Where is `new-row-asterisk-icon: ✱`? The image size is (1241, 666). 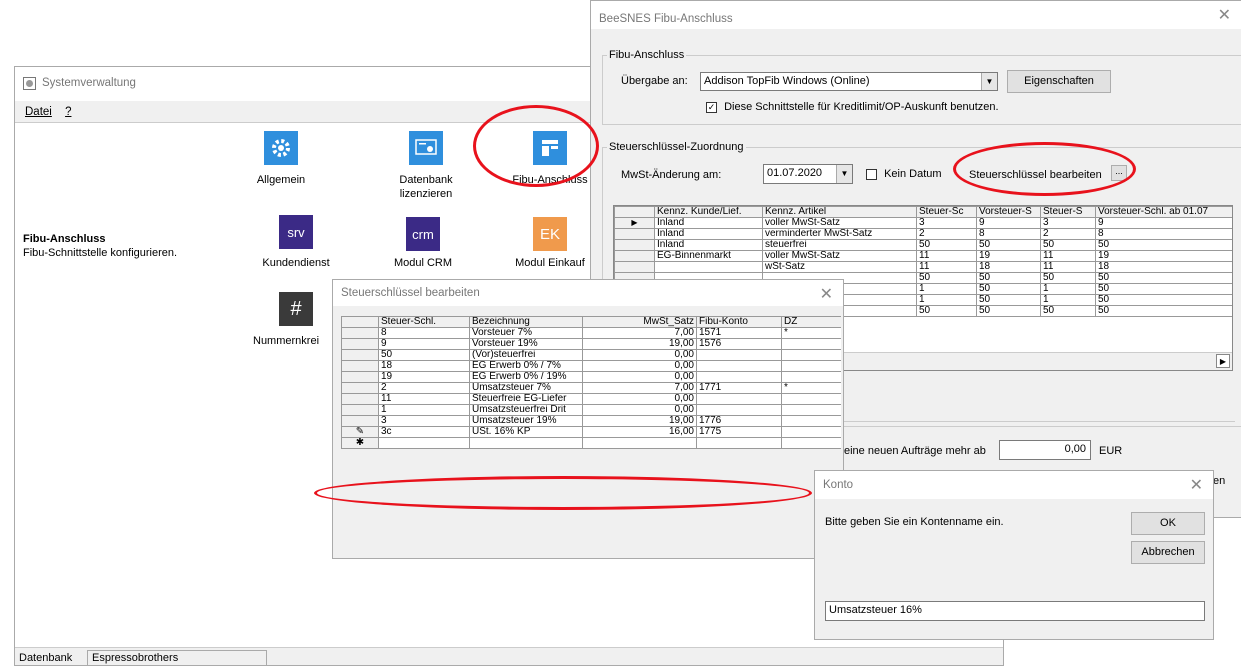 new-row-asterisk-icon: ✱ is located at coordinates (360, 443).